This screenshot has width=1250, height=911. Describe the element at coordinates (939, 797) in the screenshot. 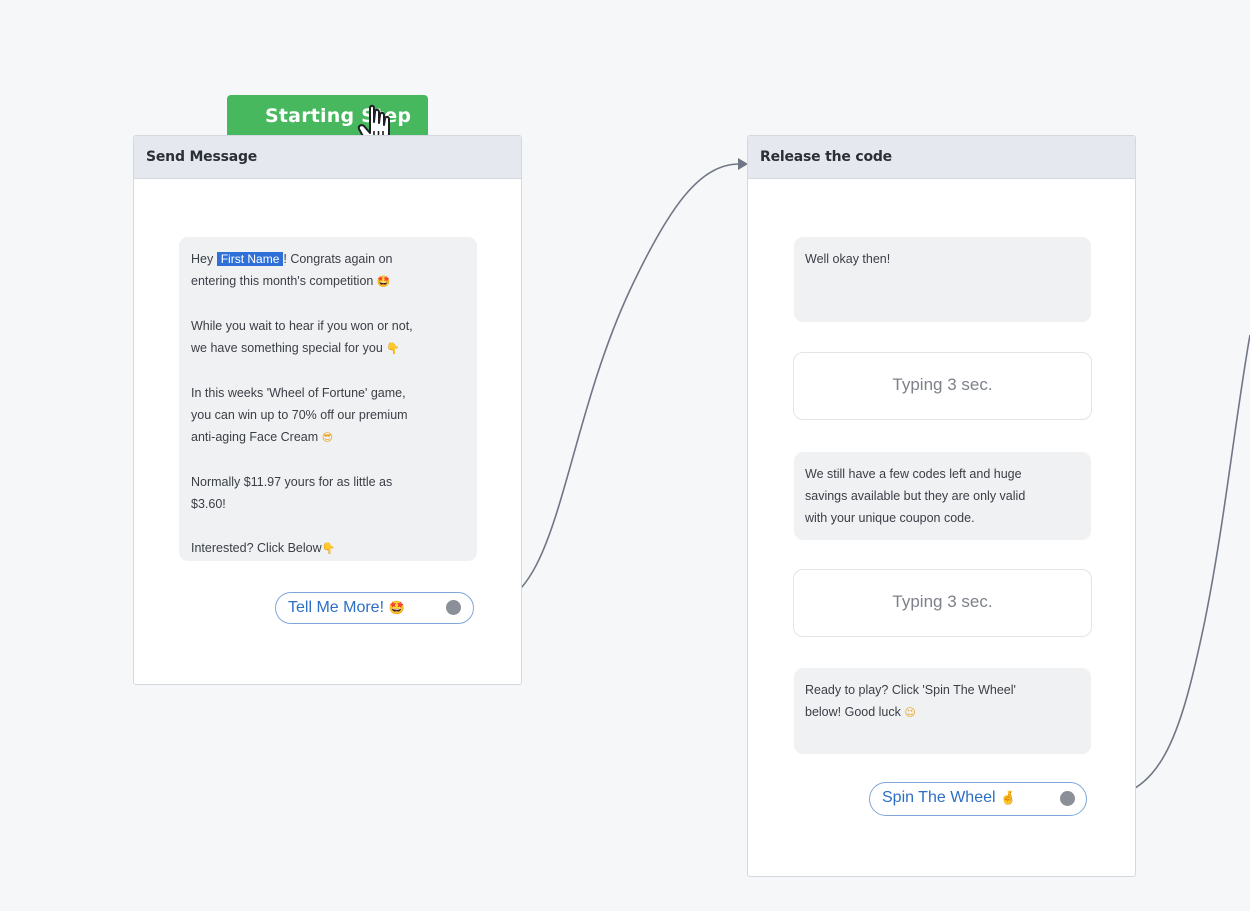

I see `button-label: Spin The Wheel` at that location.